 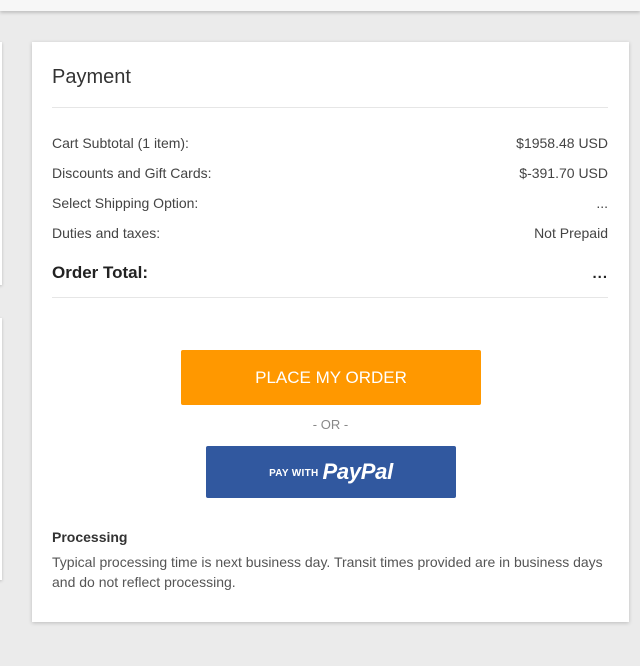 I want to click on order-total-label: Order Total:, so click(x=100, y=272).